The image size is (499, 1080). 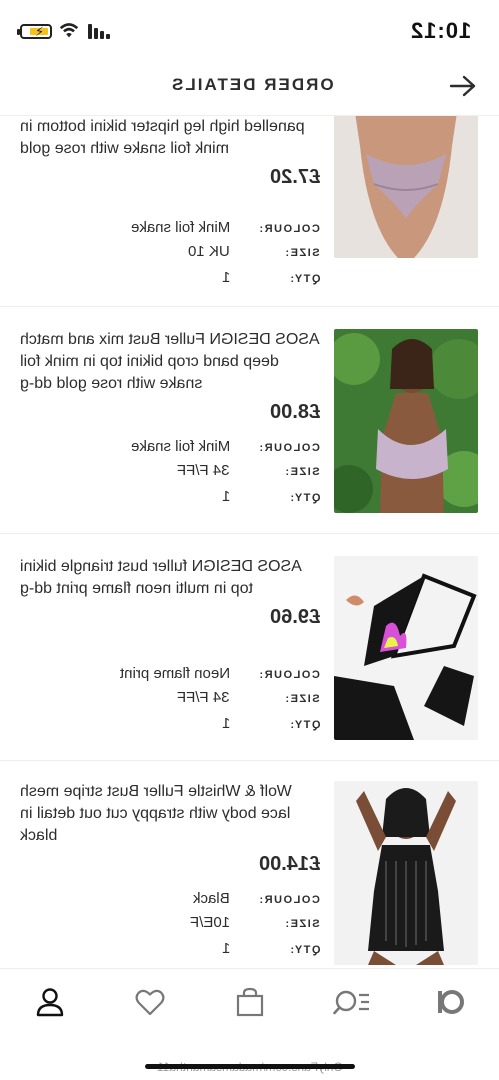 What do you see at coordinates (352, 1002) in the screenshot?
I see `search-icon` at bounding box center [352, 1002].